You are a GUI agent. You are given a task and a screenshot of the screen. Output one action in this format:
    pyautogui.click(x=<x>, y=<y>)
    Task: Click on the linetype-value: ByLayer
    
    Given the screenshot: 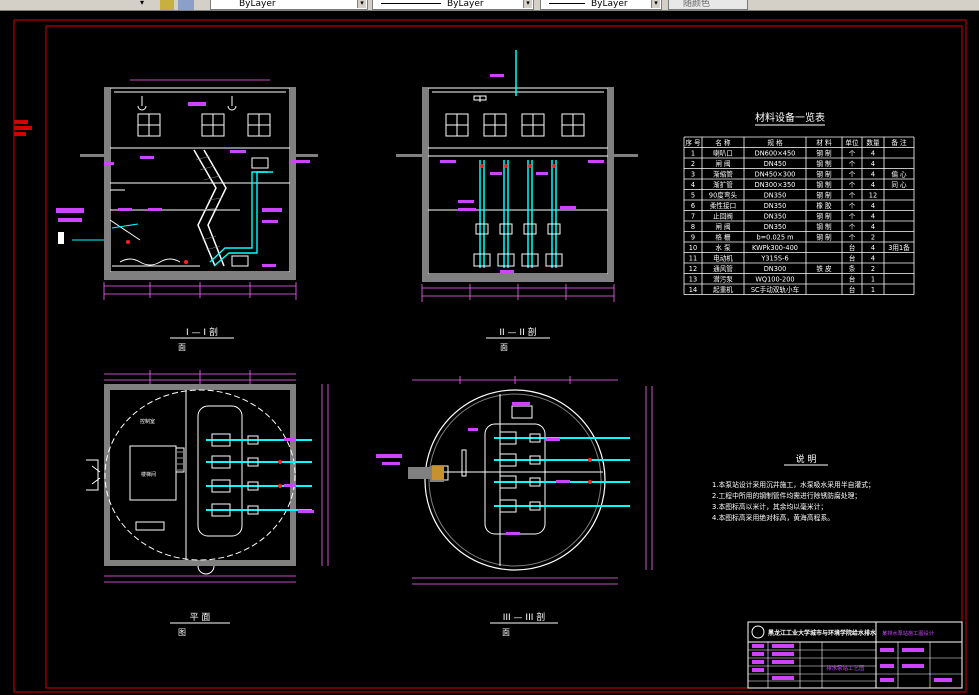 What is the action you would take?
    pyautogui.click(x=465, y=4)
    